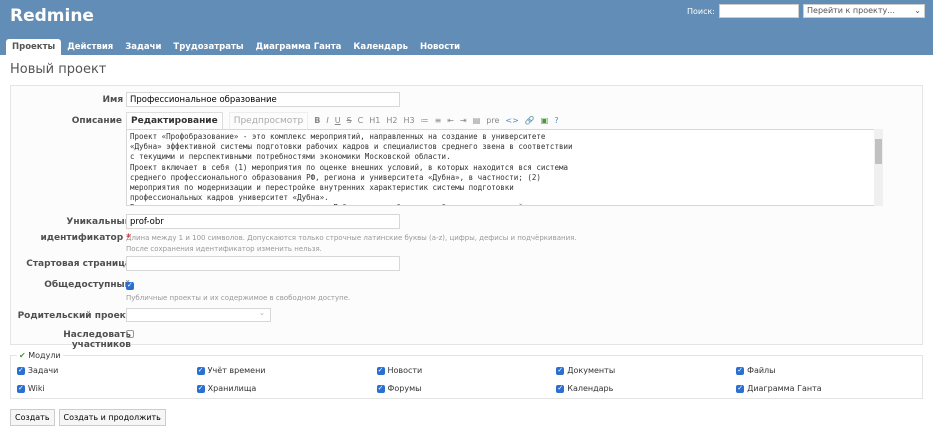 The width and height of the screenshot is (933, 435). I want to click on module-wiki: Wiki, so click(107, 389).